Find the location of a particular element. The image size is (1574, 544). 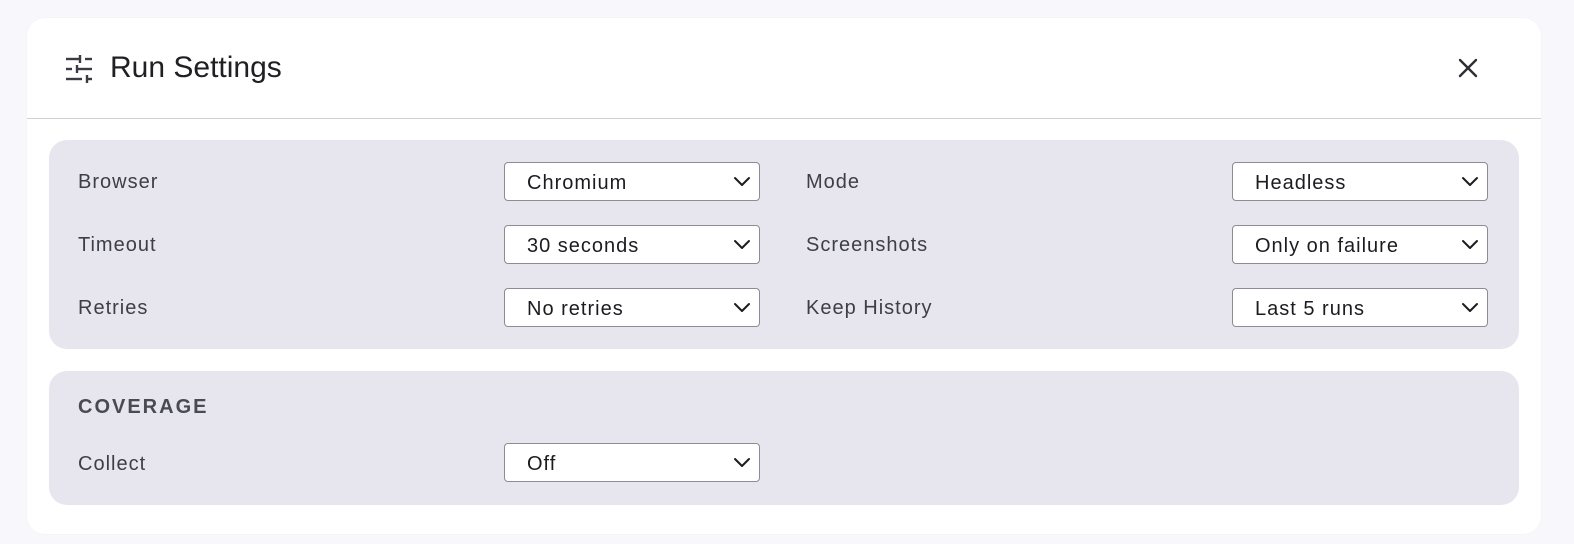

screenshots-label: Screenshots is located at coordinates (867, 245).